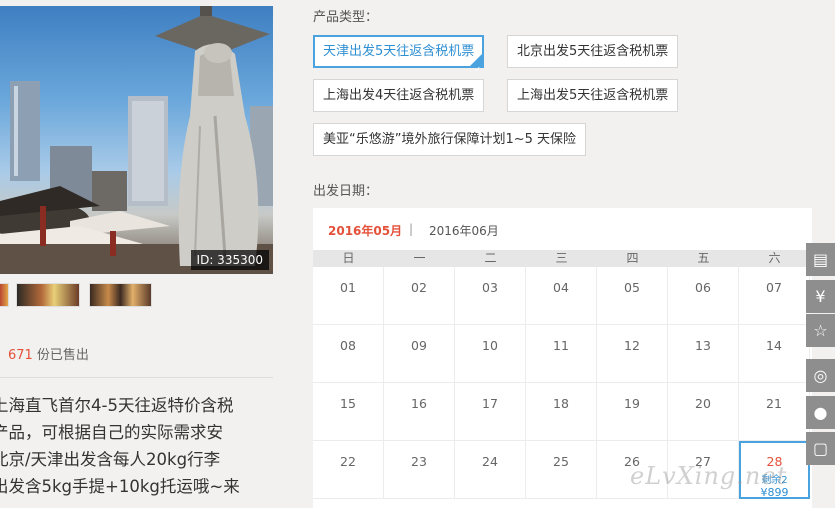 The image size is (835, 508). Describe the element at coordinates (419, 470) in the screenshot. I see `calendar-day: 23` at that location.